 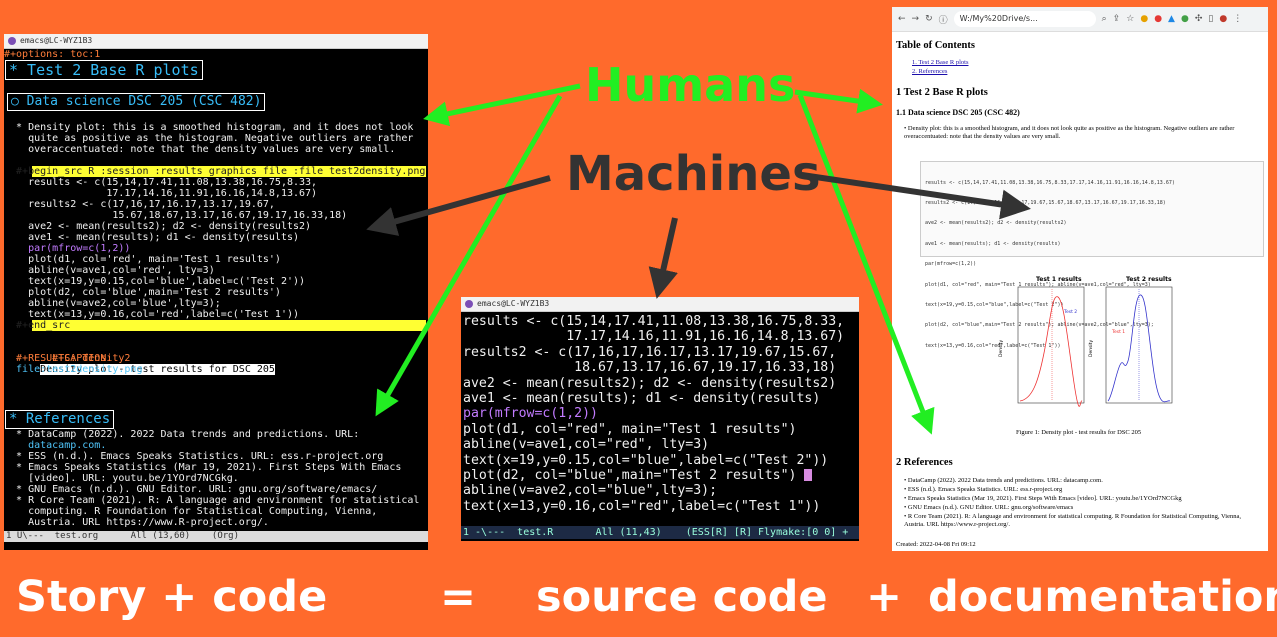 What do you see at coordinates (458, 597) in the screenshot?
I see `equals-sign: =` at bounding box center [458, 597].